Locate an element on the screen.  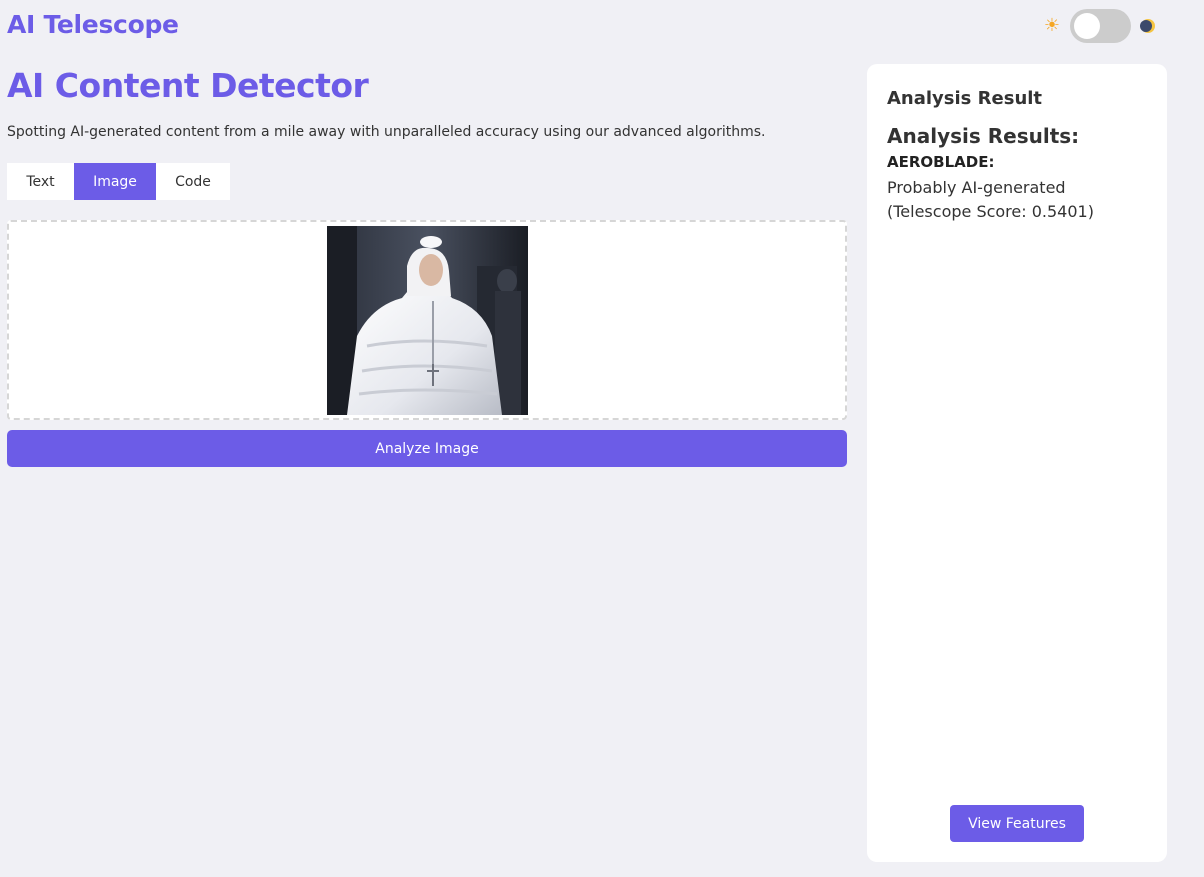
verdict-label: Probably AI-generated is located at coordinates (976, 187).